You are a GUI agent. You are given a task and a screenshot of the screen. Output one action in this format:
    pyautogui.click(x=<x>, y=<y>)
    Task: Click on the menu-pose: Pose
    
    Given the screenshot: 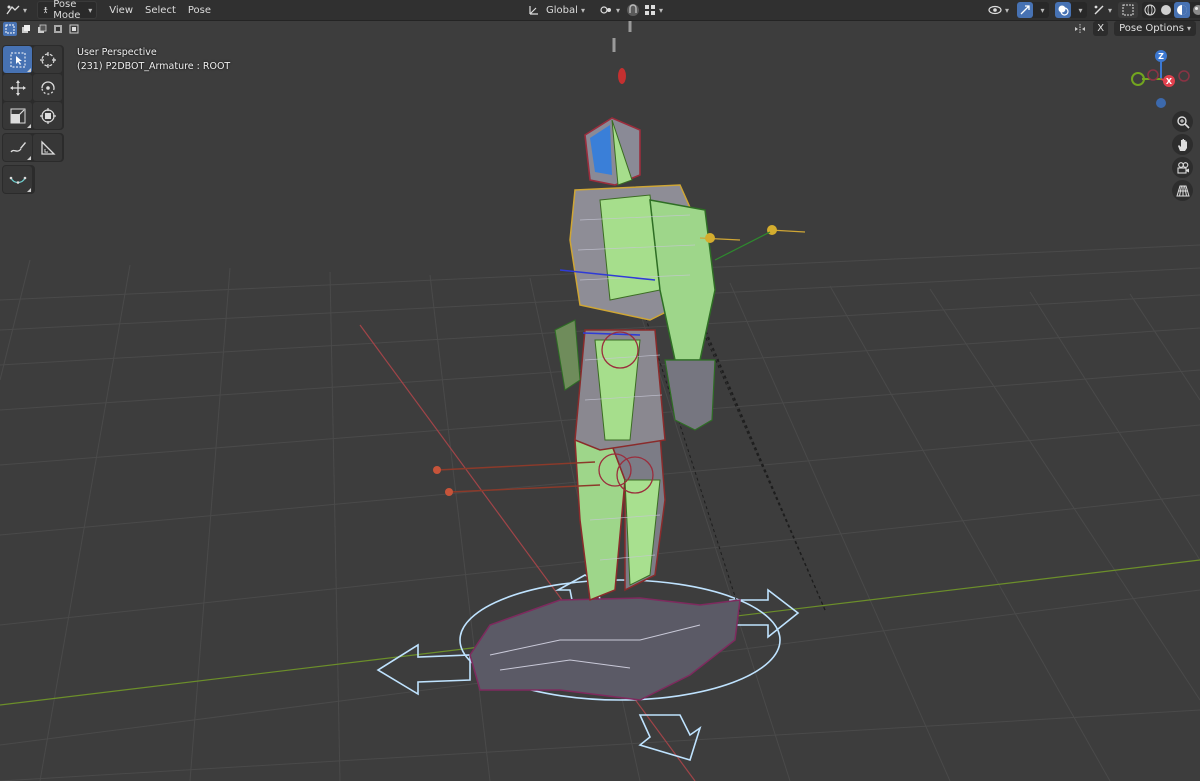 What is the action you would take?
    pyautogui.click(x=199, y=10)
    